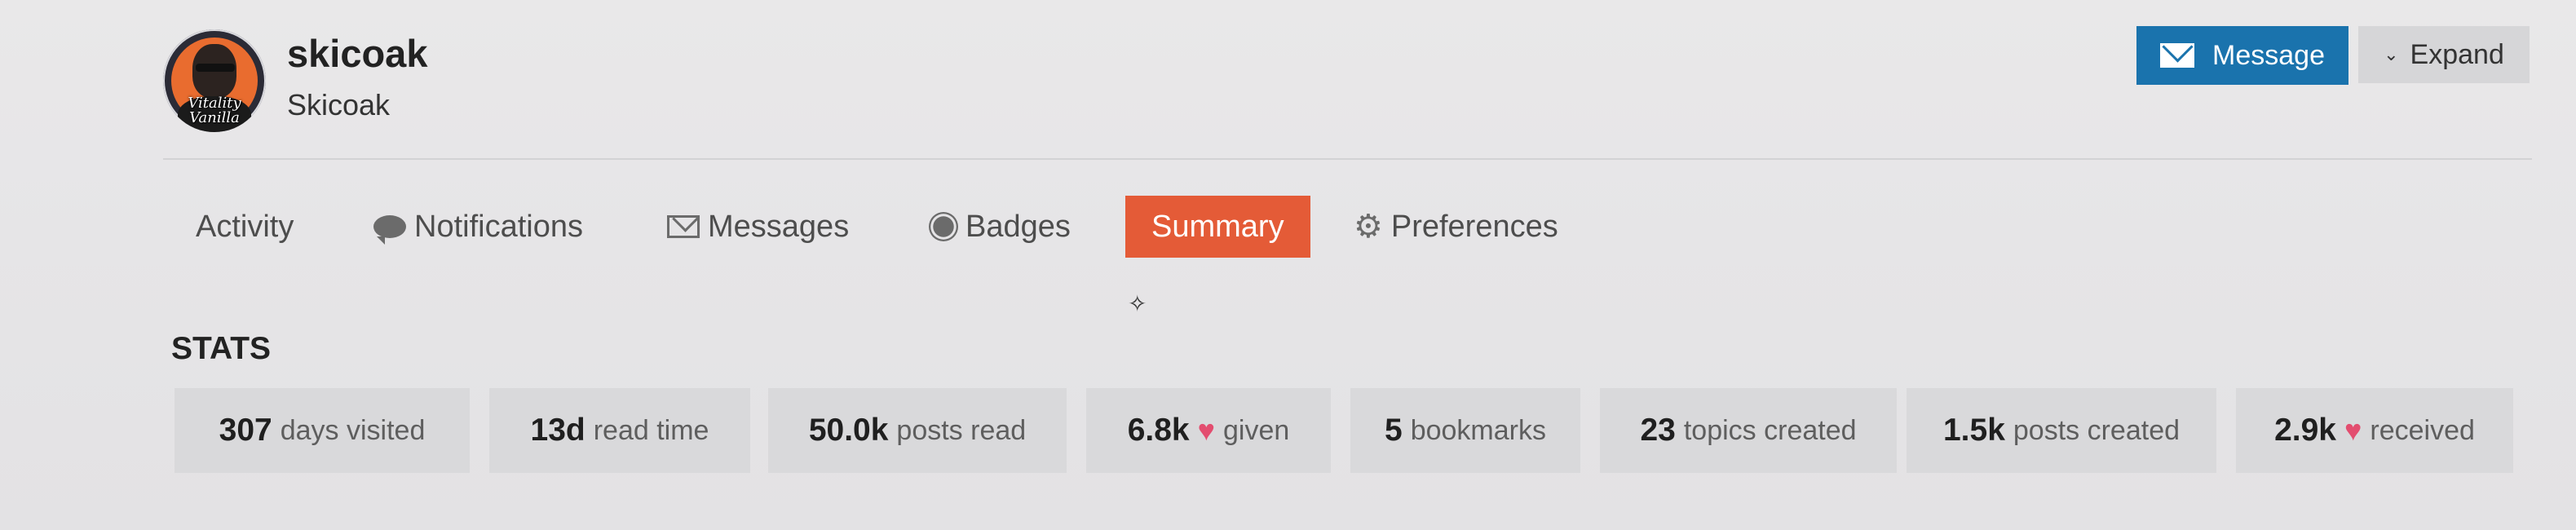  I want to click on username: skicoak, so click(357, 53).